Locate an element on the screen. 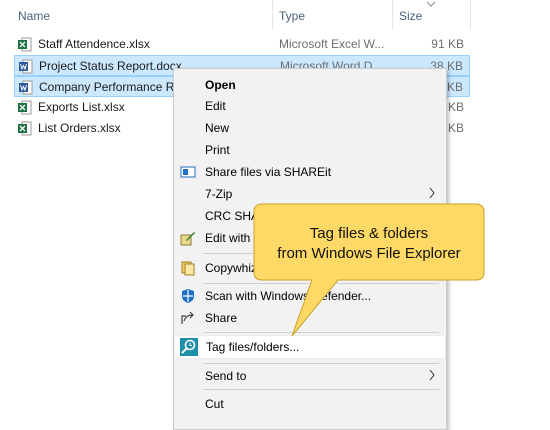 Image resolution: width=550 pixels, height=430 pixels. menu-item-share: Share is located at coordinates (310, 318).